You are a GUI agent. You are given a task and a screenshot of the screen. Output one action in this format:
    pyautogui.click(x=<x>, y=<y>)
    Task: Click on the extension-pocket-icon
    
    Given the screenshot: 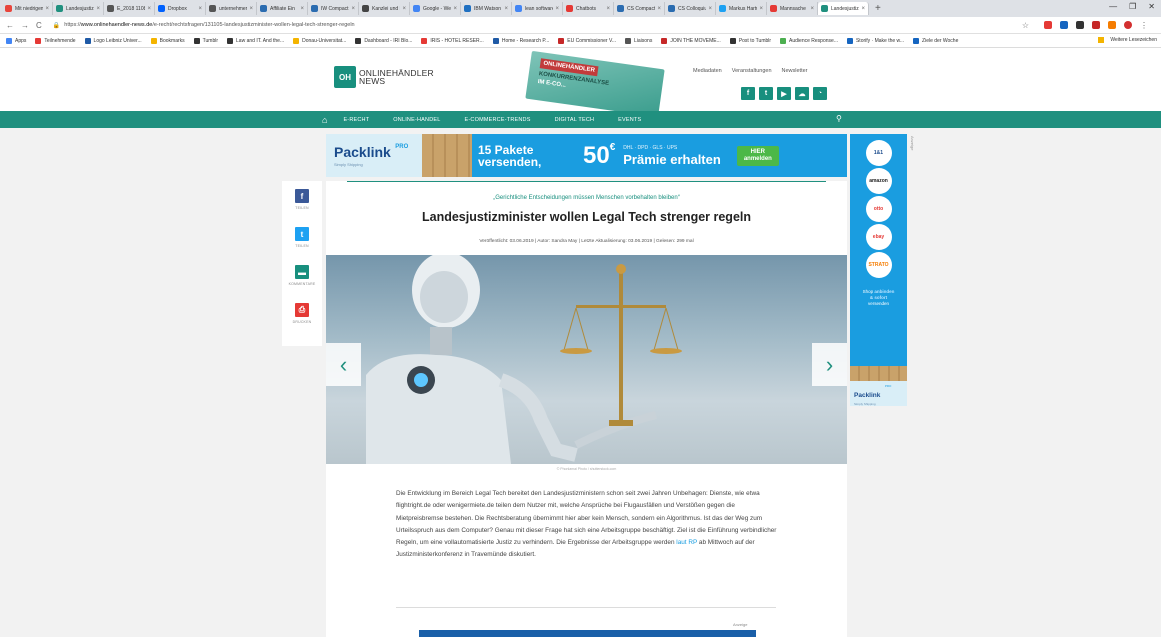 What is the action you would take?
    pyautogui.click(x=1096, y=25)
    